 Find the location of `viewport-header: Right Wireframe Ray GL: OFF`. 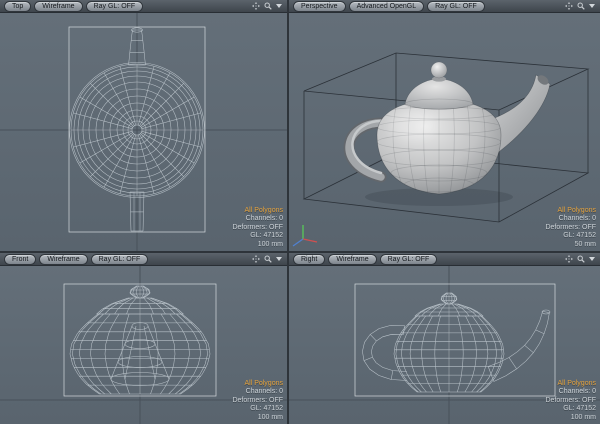

viewport-header: Right Wireframe Ray GL: OFF is located at coordinates (444, 259).